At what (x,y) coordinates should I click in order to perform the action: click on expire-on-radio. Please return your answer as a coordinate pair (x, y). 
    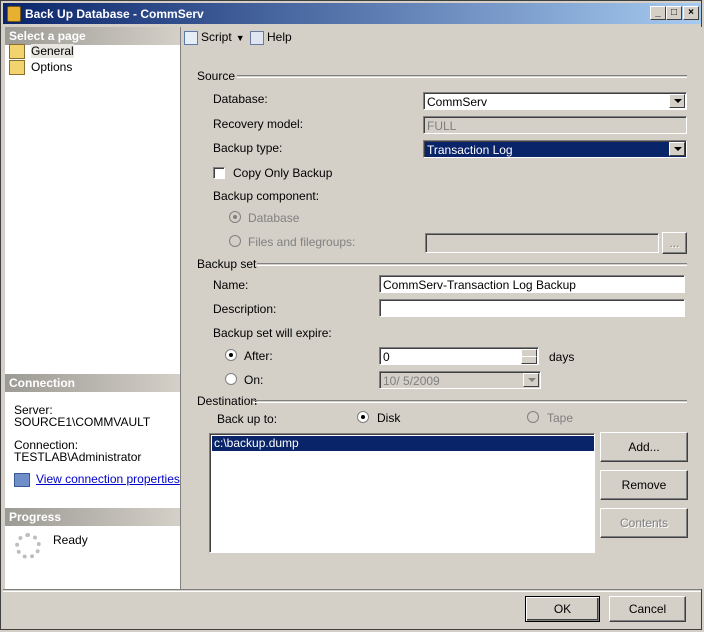
    Looking at the image, I should click on (231, 379).